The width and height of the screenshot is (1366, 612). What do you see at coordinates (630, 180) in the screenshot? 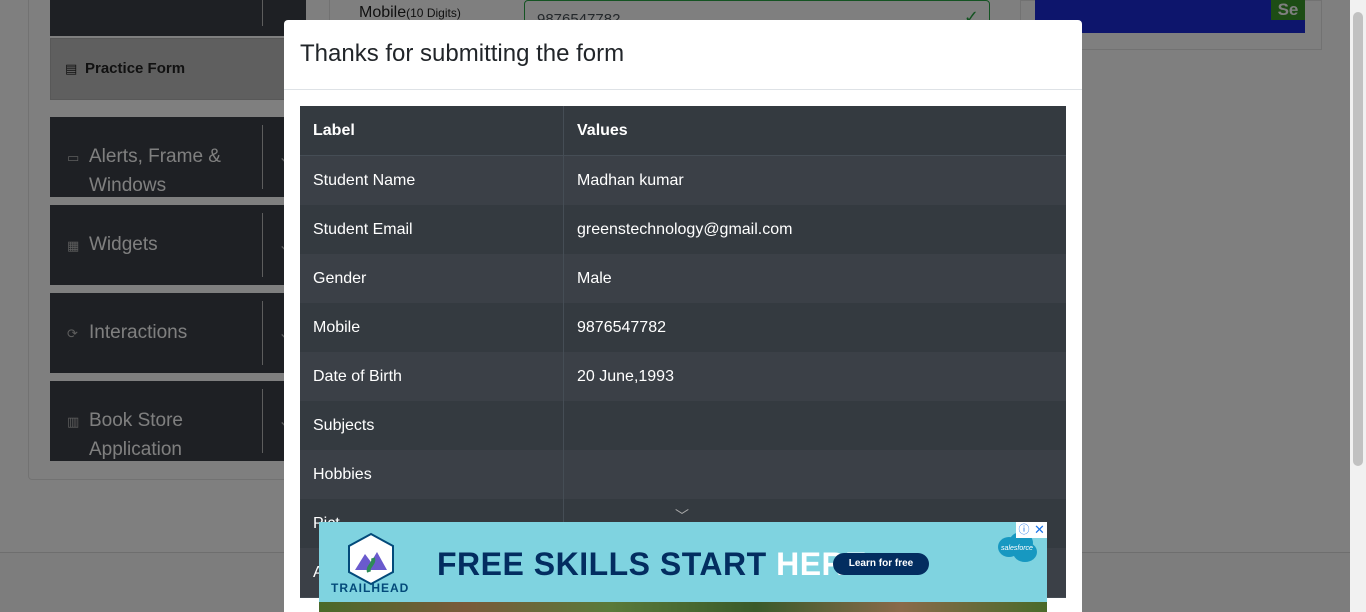
I see `row-value: Madhan kumar` at bounding box center [630, 180].